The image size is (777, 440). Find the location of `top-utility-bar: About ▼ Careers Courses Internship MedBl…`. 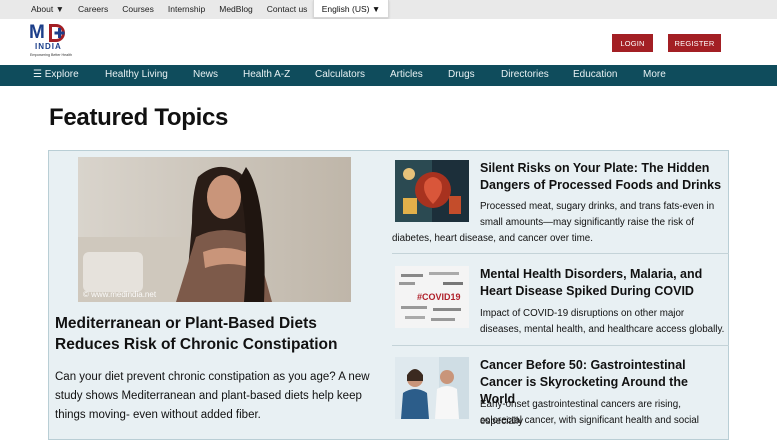

top-utility-bar: About ▼ Careers Courses Internship MedBl… is located at coordinates (388, 9).